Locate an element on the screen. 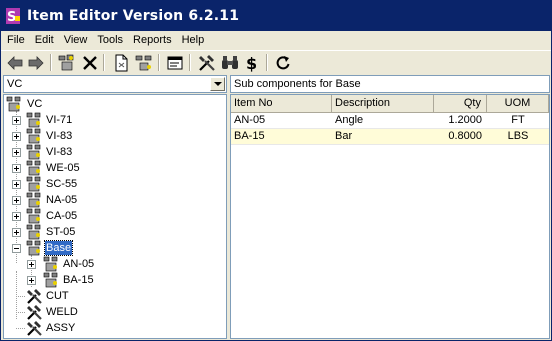  column-header-uom: UOM is located at coordinates (518, 104).